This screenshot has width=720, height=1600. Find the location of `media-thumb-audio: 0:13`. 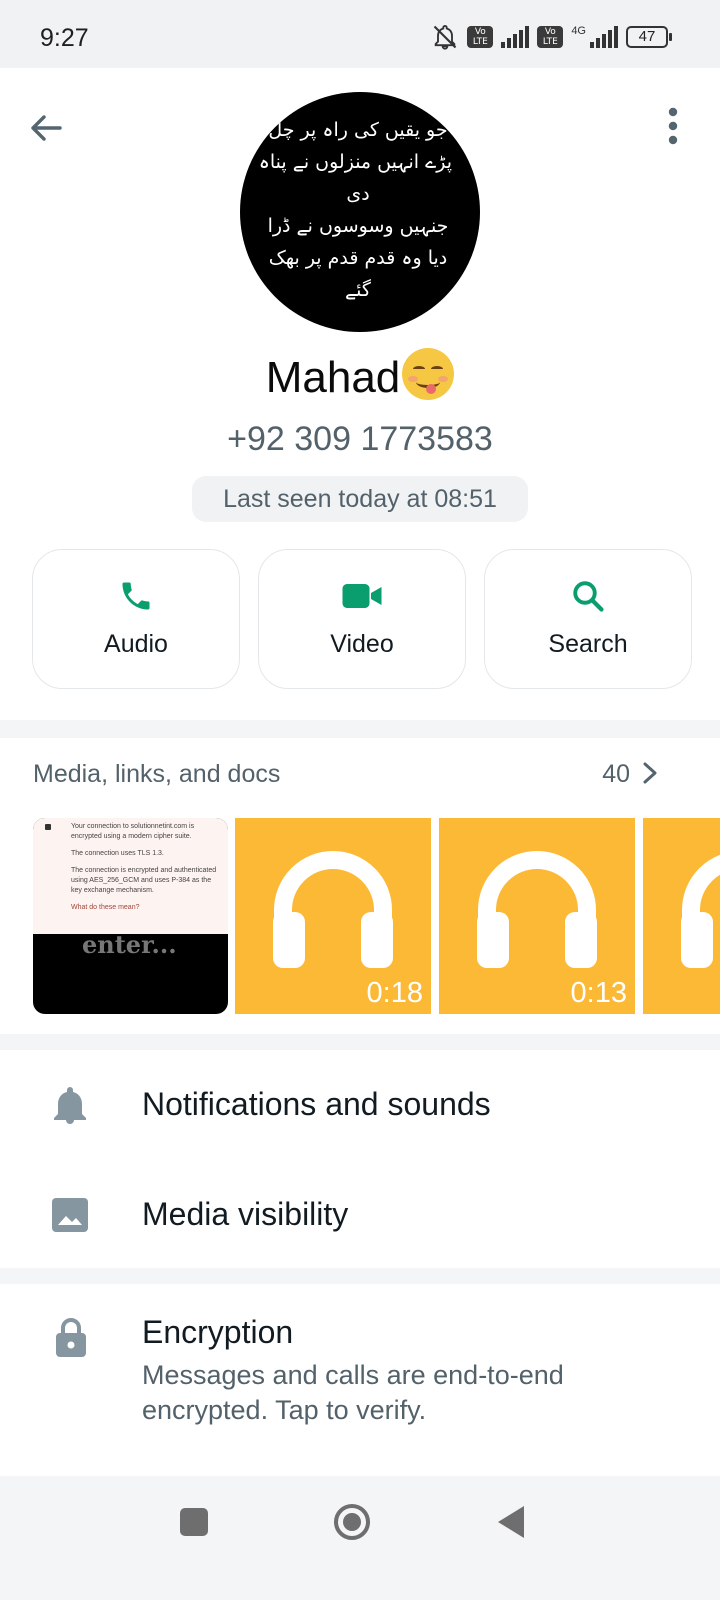

media-thumb-audio: 0:13 is located at coordinates (537, 916).